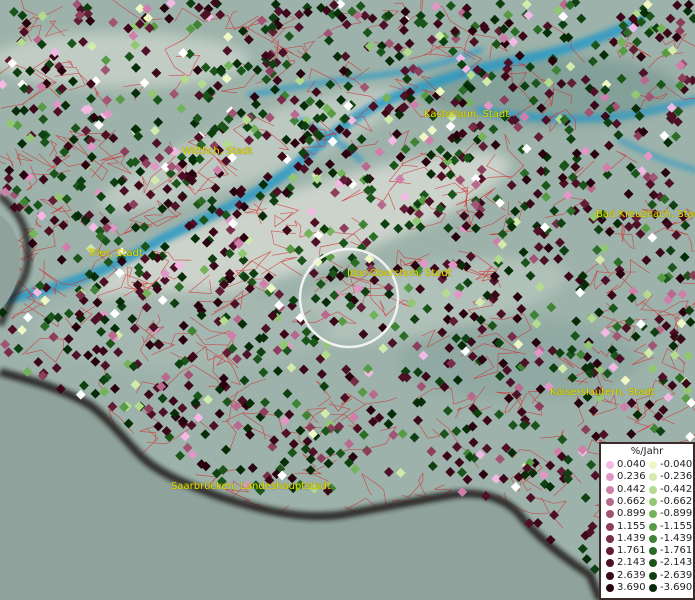 This screenshot has height=600, width=695. I want to click on legend-label: 0.662, so click(631, 501).